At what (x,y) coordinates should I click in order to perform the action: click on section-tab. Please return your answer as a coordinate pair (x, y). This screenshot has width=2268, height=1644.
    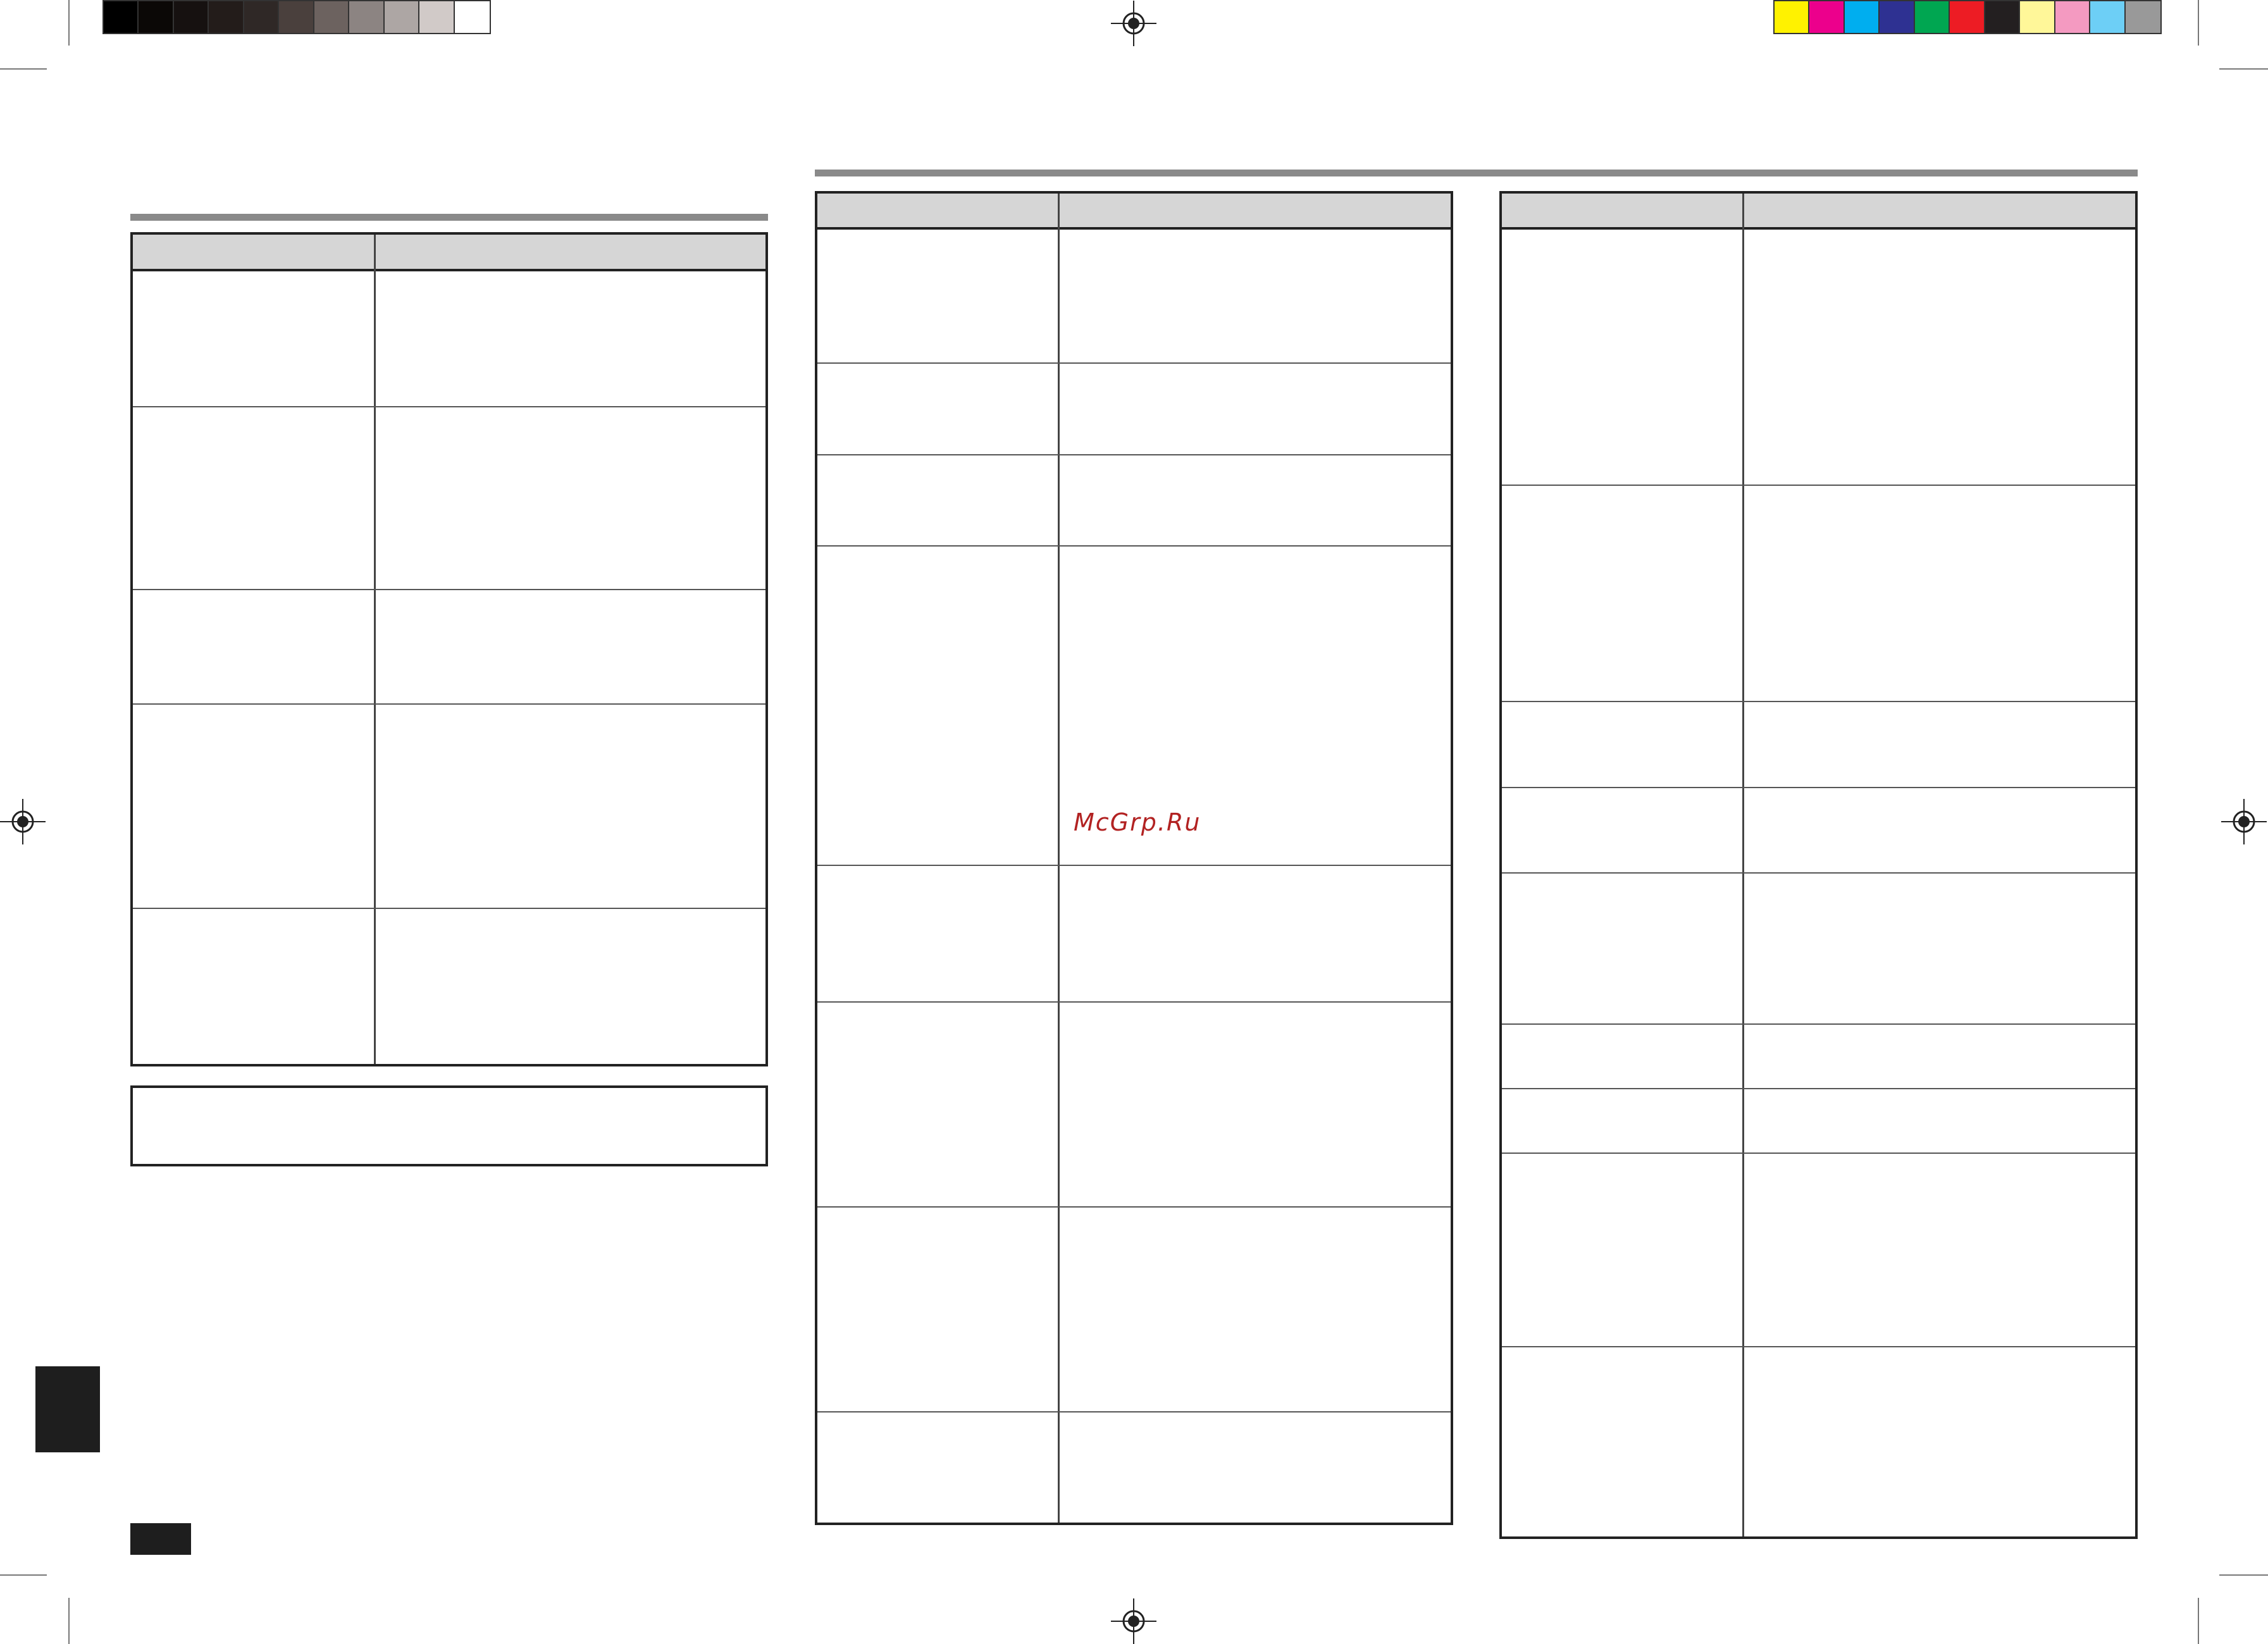
    Looking at the image, I should click on (67, 1409).